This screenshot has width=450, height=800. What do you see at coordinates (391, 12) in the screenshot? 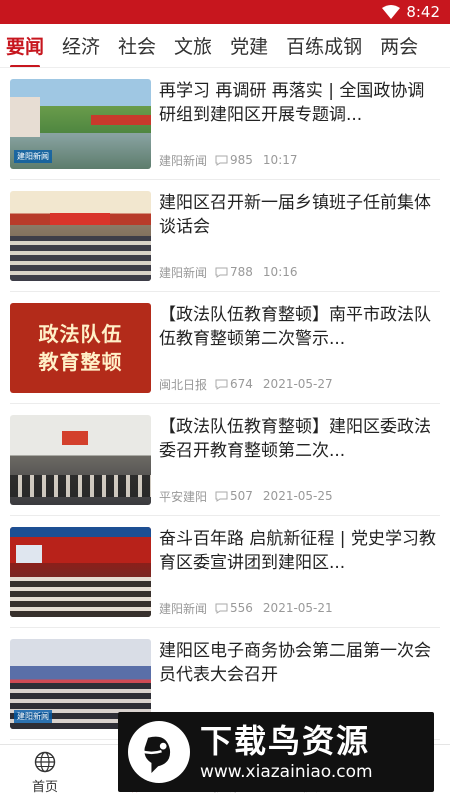
I see `wifi-icon` at bounding box center [391, 12].